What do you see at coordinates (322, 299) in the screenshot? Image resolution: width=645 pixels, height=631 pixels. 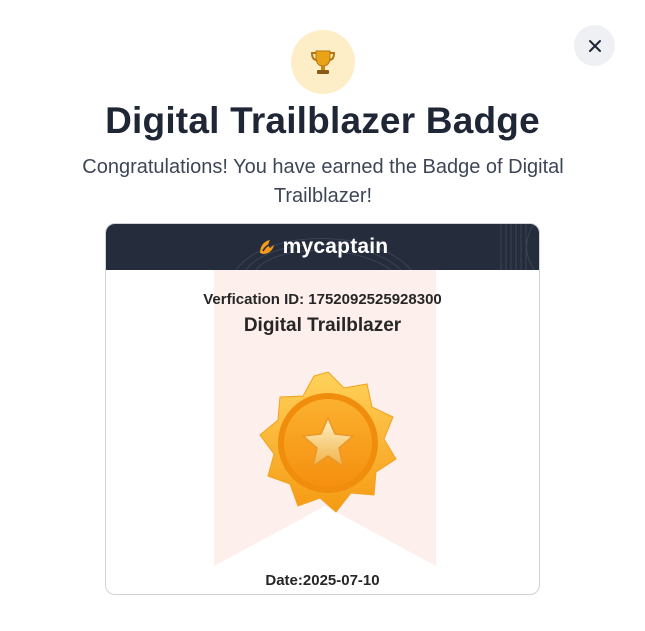 I see `verification-id: Verfication ID: 1752092525928300` at bounding box center [322, 299].